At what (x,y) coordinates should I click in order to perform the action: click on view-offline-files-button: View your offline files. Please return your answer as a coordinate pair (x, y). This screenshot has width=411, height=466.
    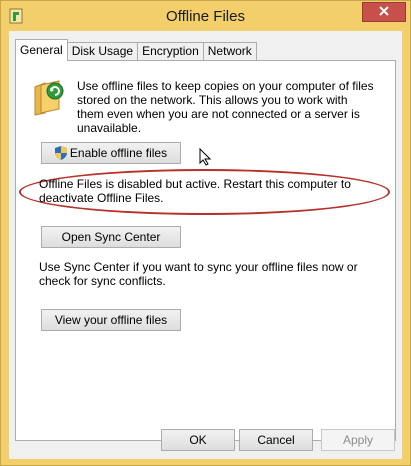
    Looking at the image, I should click on (111, 320).